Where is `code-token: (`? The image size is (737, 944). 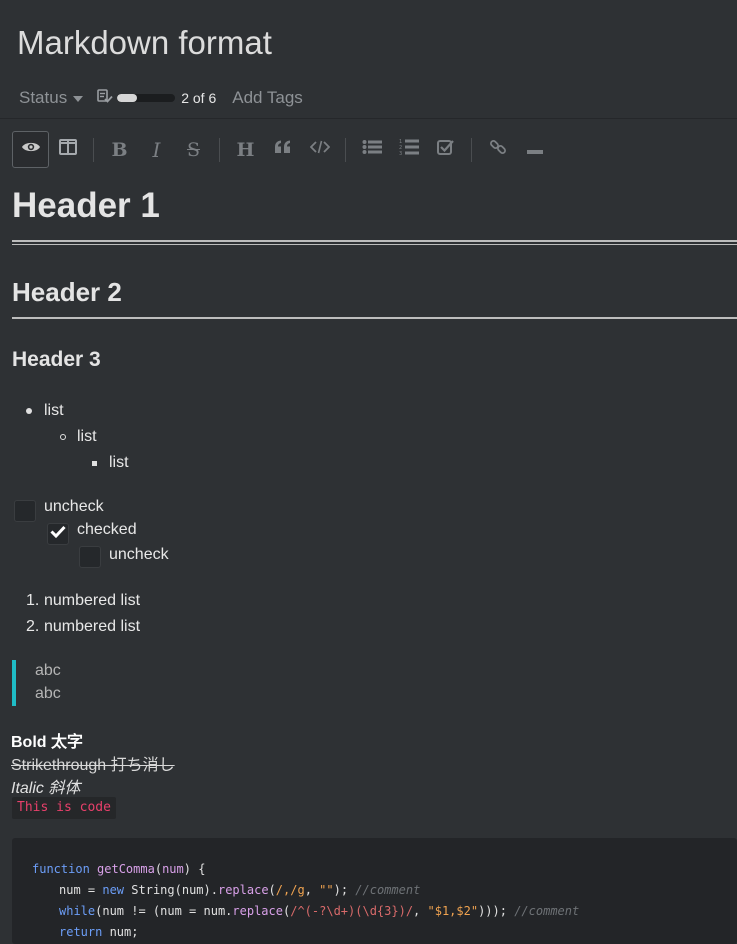 code-token: ( is located at coordinates (272, 890).